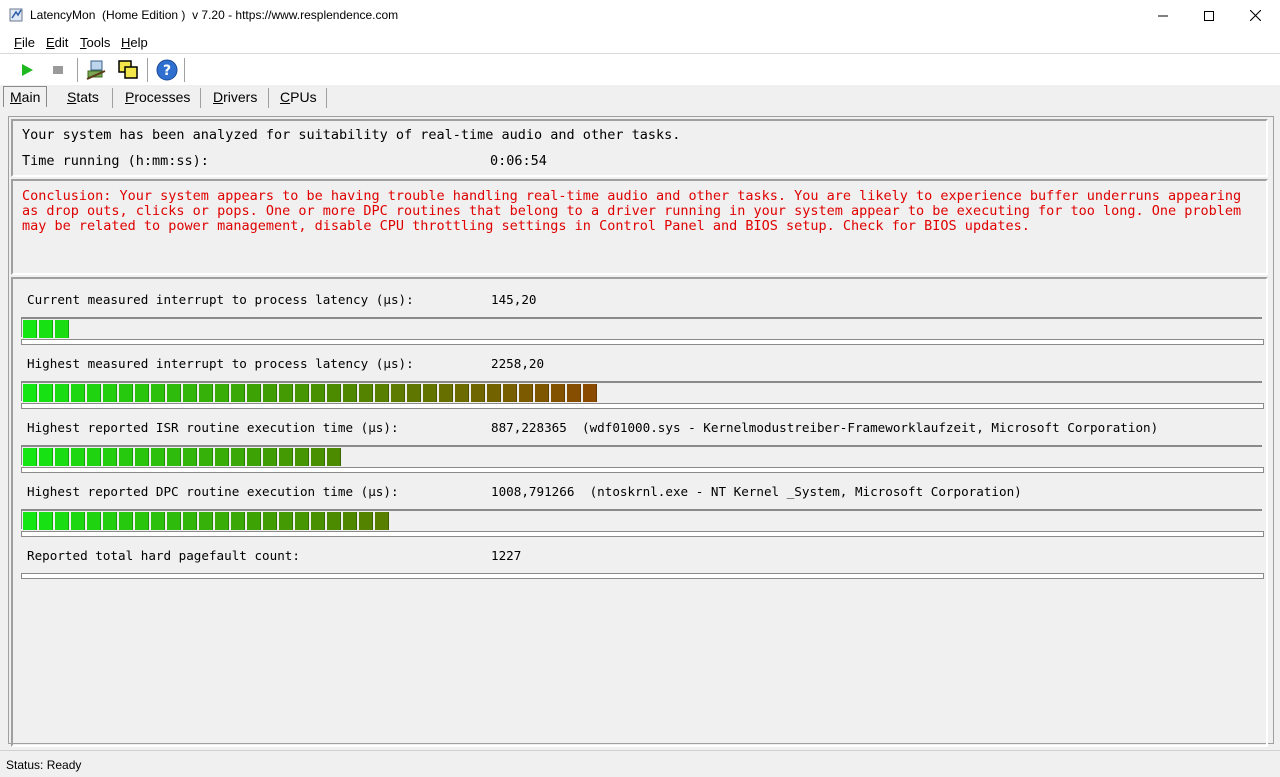 The image size is (1280, 777). Describe the element at coordinates (640, 70) in the screenshot. I see `toolbar: ?` at that location.